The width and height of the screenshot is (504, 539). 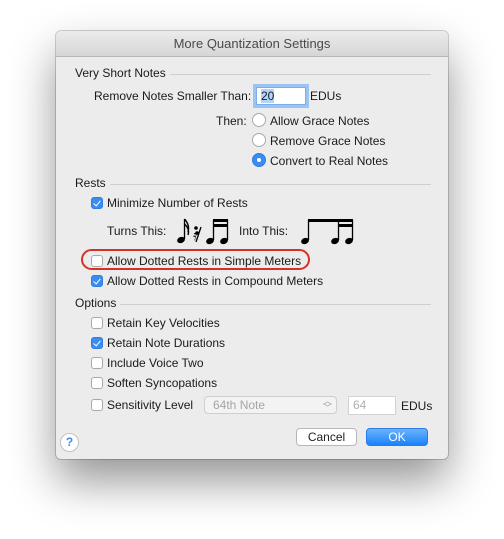 What do you see at coordinates (328, 141) in the screenshot?
I see `radio-label: Remove Grace Notes` at bounding box center [328, 141].